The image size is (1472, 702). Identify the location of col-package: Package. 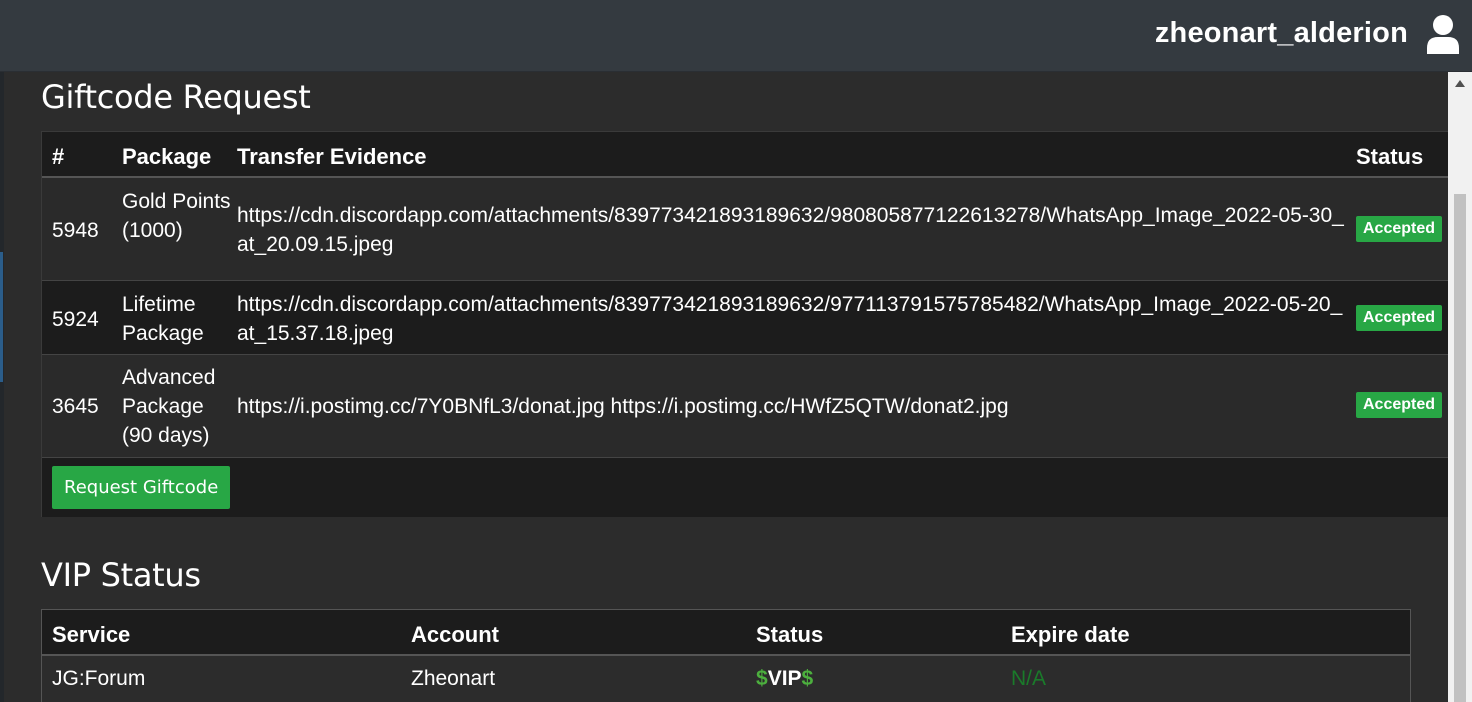
(167, 156).